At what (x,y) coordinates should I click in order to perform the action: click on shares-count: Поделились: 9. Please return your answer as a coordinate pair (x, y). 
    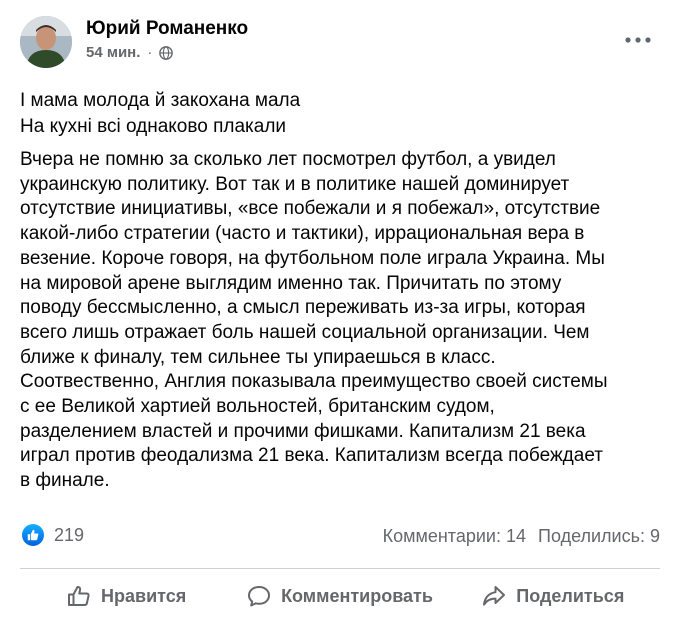
    Looking at the image, I should click on (599, 536).